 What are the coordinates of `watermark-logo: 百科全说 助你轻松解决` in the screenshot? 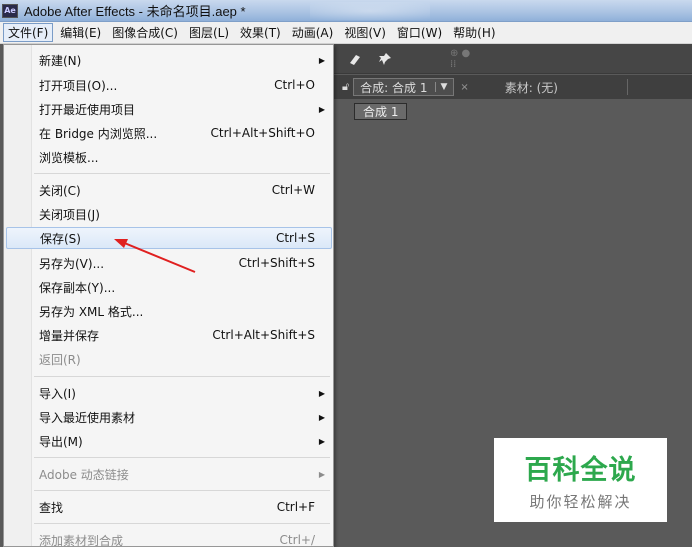 It's located at (580, 480).